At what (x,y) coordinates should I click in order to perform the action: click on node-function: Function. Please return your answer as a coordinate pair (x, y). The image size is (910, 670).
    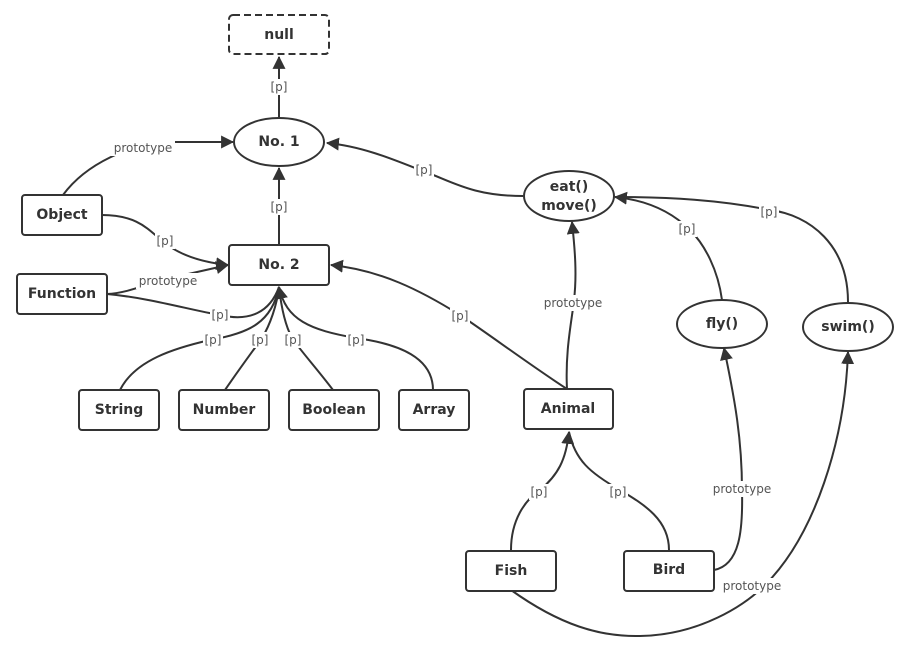
    Looking at the image, I should click on (62, 294).